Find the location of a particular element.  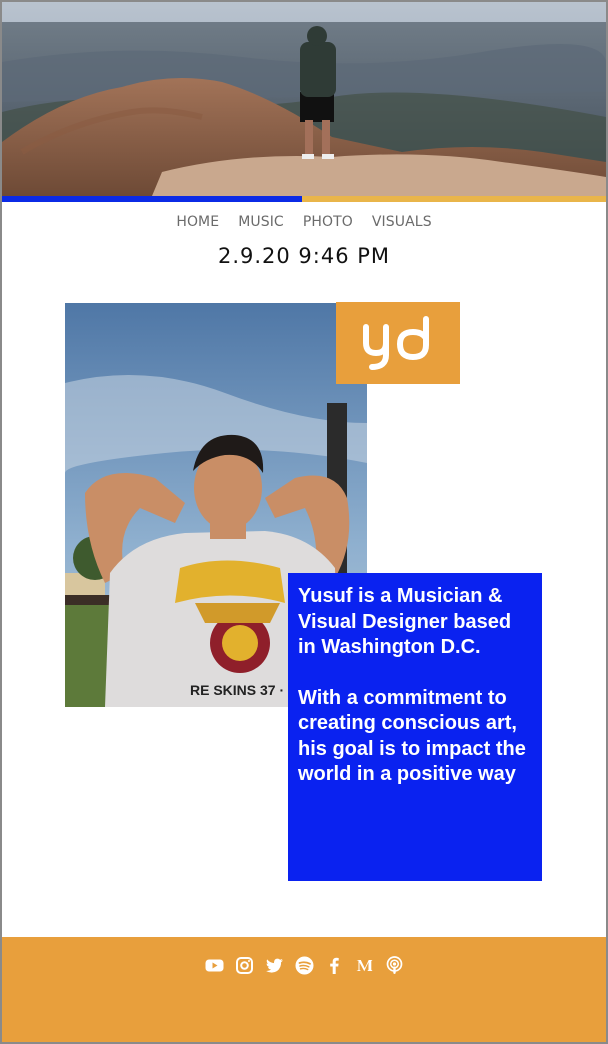

main-nav: HOME MUSIC PHOTO VISUALS is located at coordinates (304, 222).